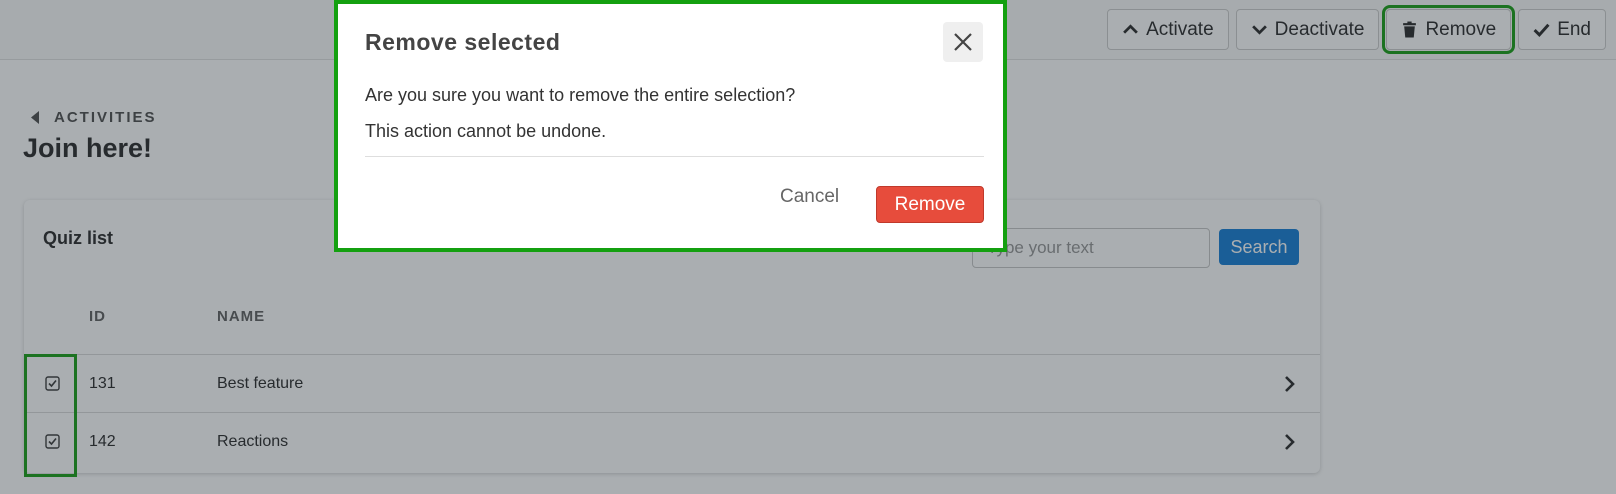  What do you see at coordinates (463, 42) in the screenshot?
I see `dialog-title: Remove selected` at bounding box center [463, 42].